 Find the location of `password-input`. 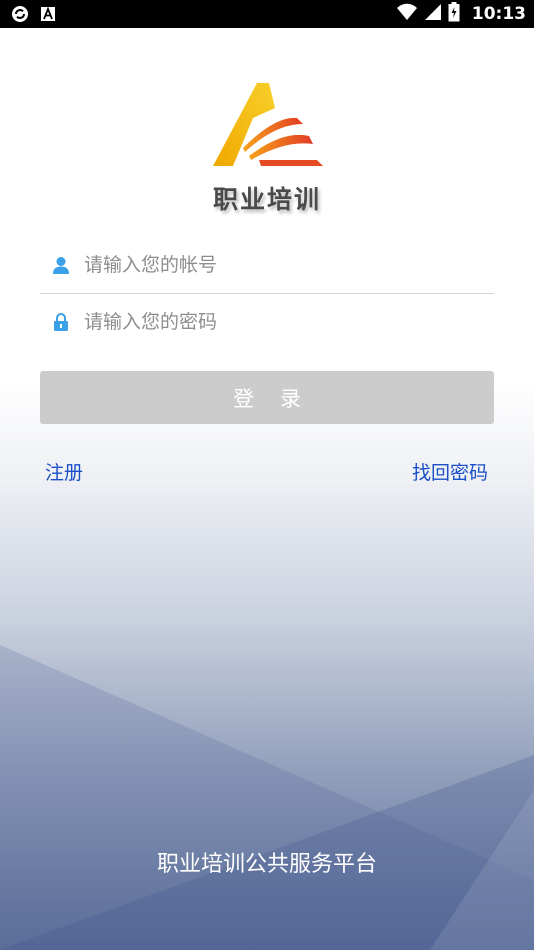

password-input is located at coordinates (288, 322).